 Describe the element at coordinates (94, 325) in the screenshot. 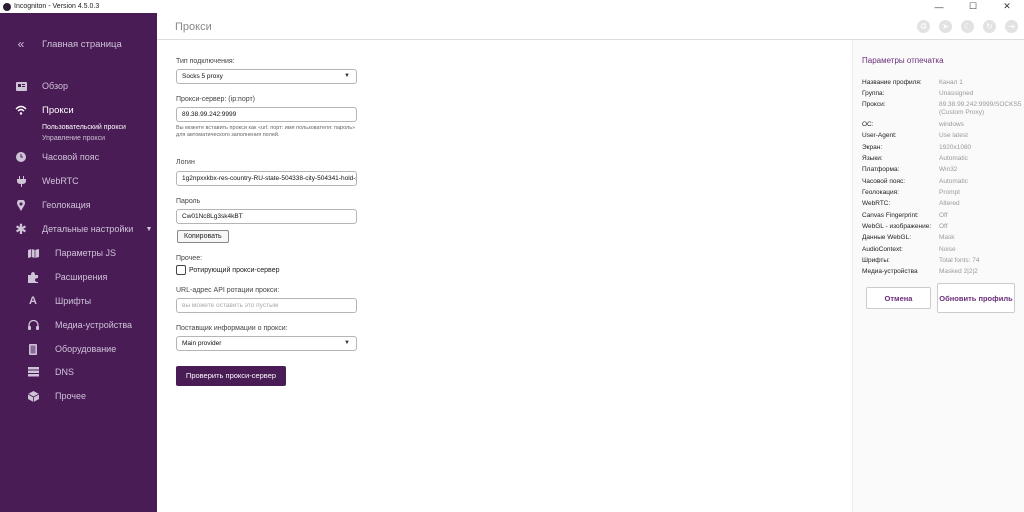

I see `sidebar-item-label: Медиа-устройства` at that location.